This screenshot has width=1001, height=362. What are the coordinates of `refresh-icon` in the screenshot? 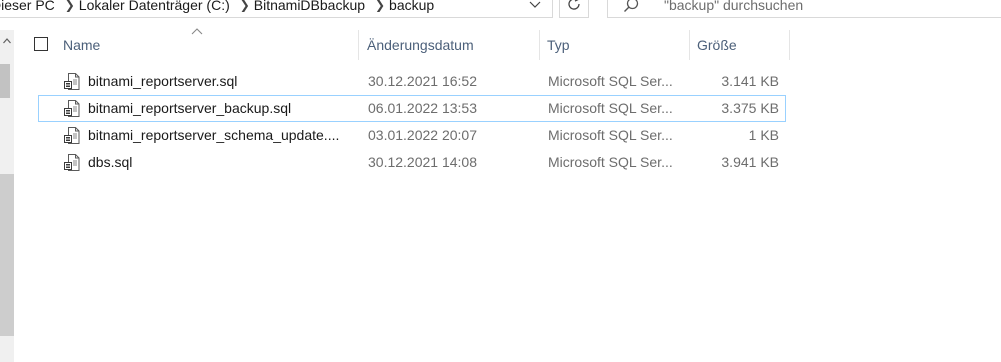 It's located at (574, 5).